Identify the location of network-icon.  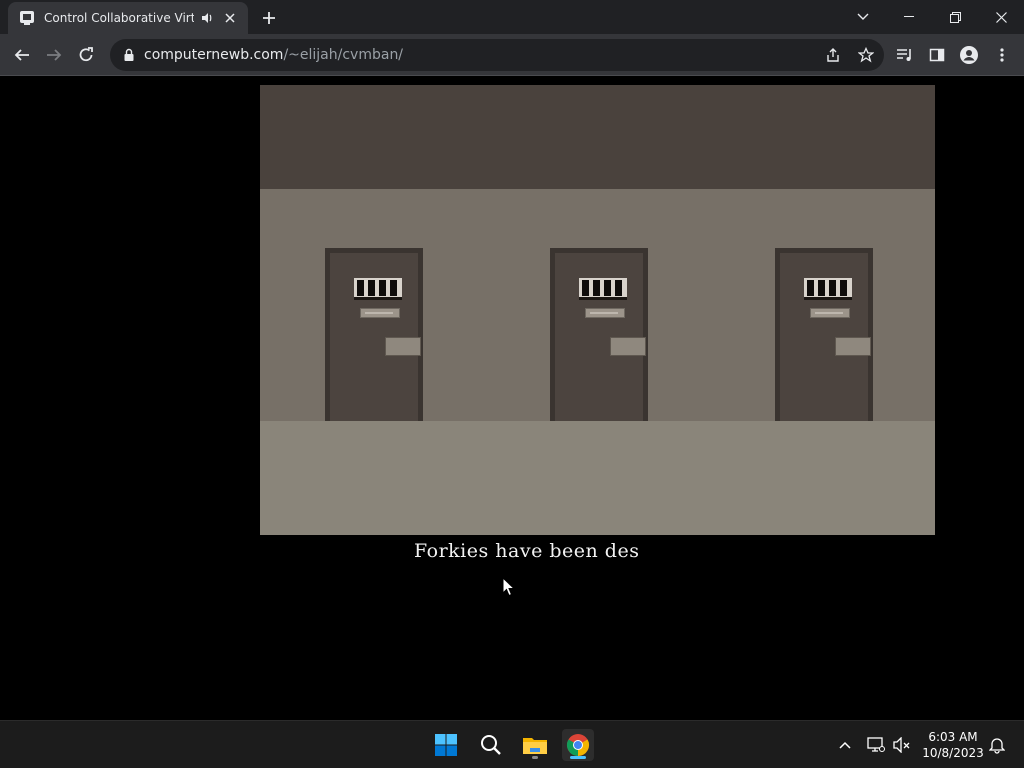
(876, 745).